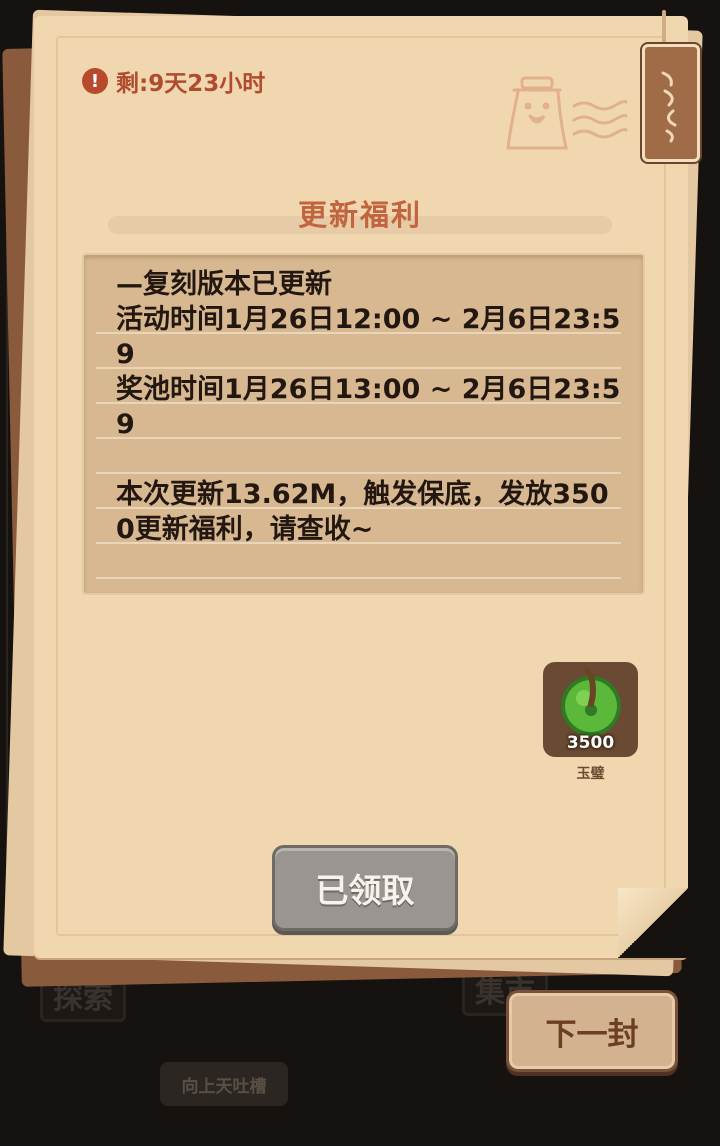 The image size is (720, 1146). Describe the element at coordinates (567, 113) in the screenshot. I see `duck-stamp-icon` at that location.